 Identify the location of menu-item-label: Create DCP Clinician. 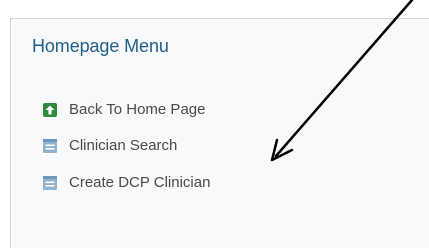
(140, 182).